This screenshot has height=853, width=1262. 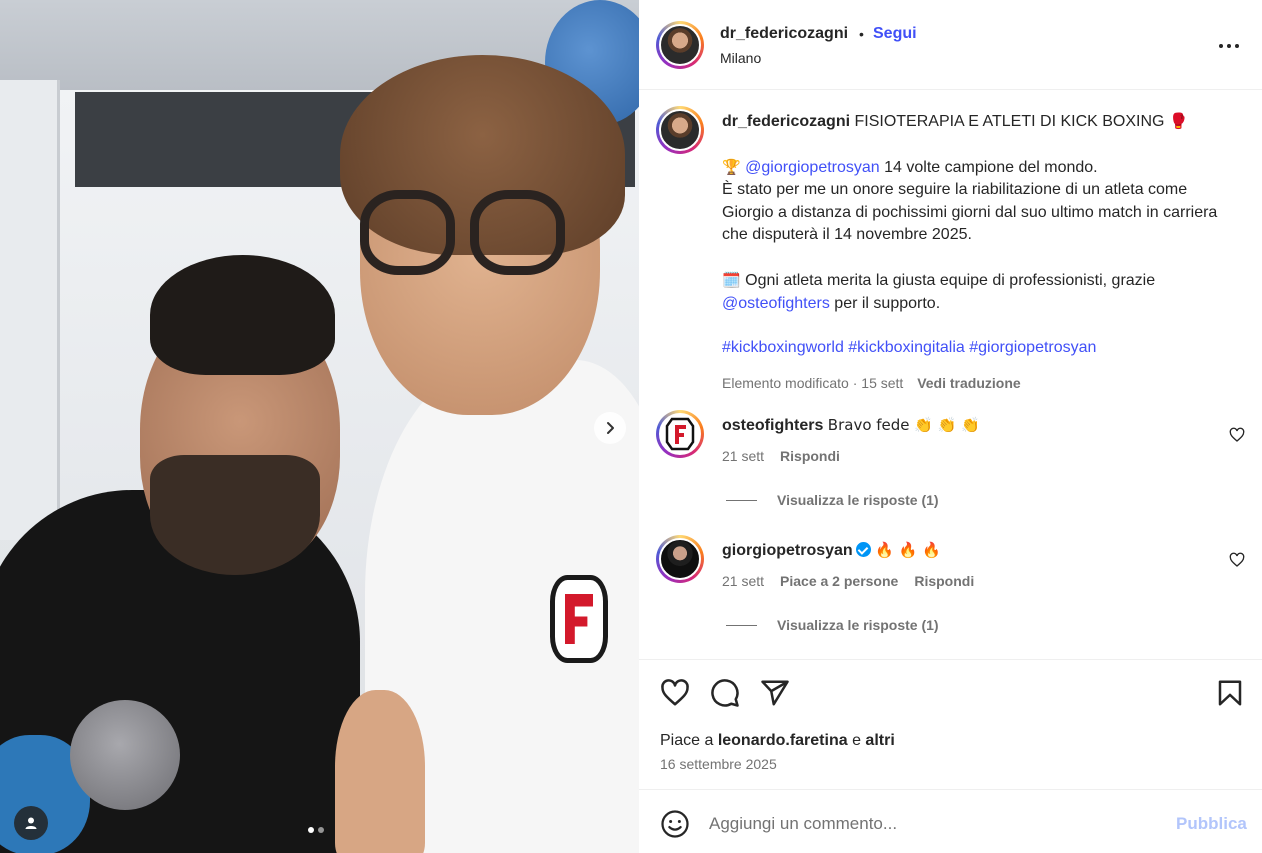 I want to click on author-avatar, so click(x=680, y=45).